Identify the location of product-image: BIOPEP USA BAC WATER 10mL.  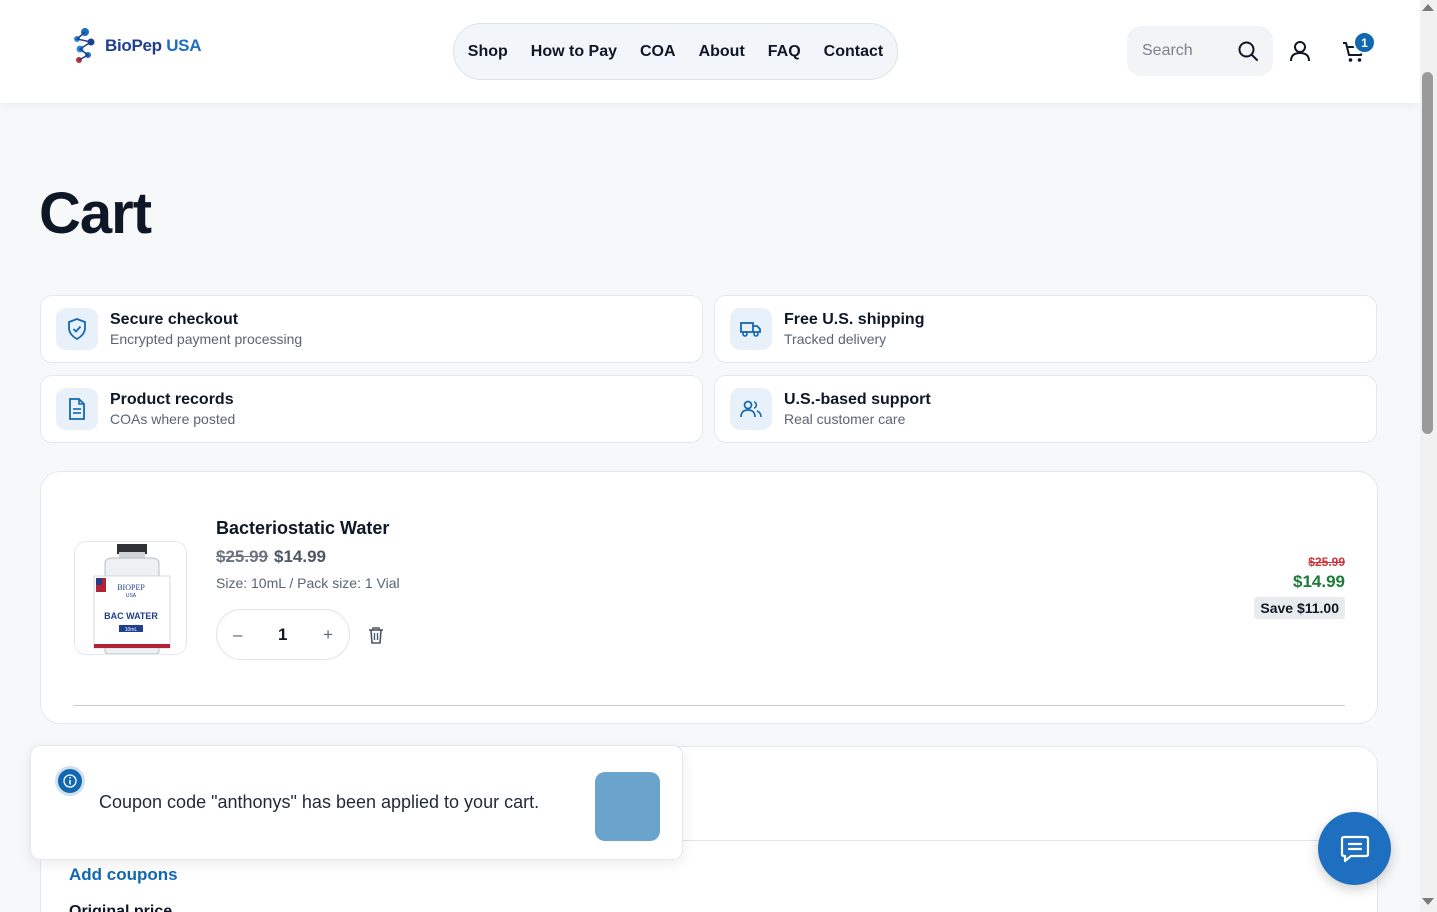
(130, 598).